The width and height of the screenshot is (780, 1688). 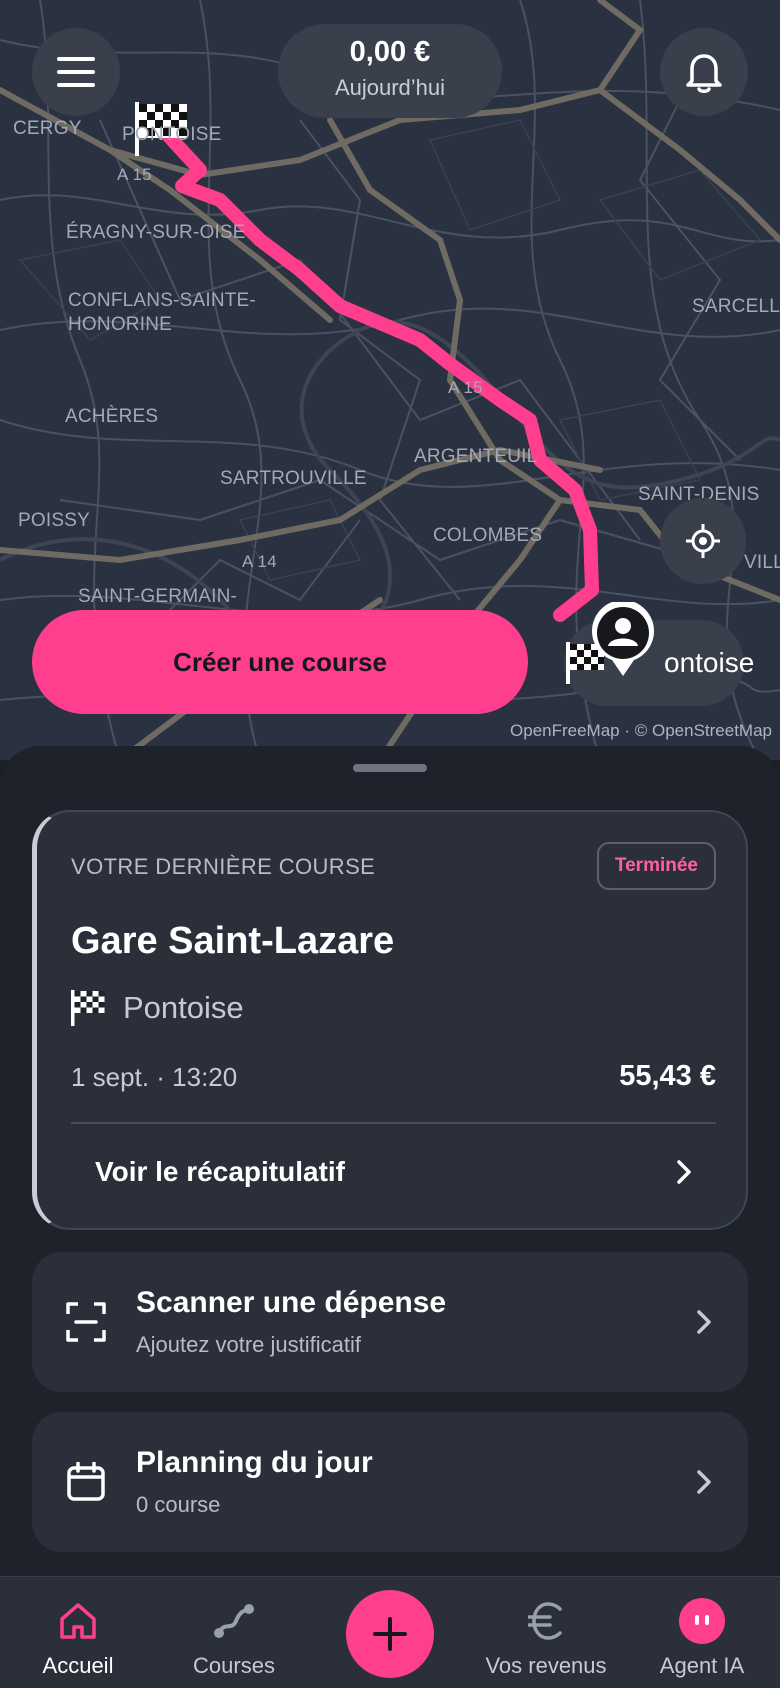 What do you see at coordinates (762, 562) in the screenshot?
I see `map-label: VILL` at bounding box center [762, 562].